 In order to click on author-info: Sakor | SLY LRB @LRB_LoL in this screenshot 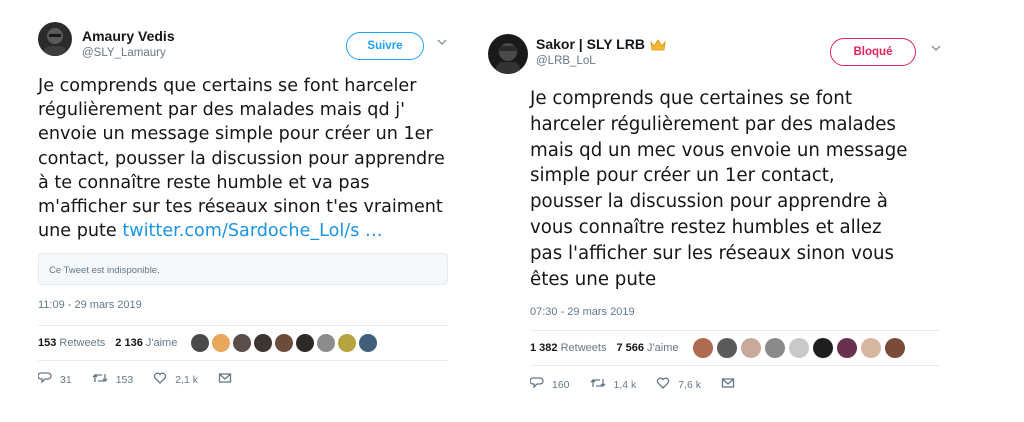, I will do `click(601, 51)`.